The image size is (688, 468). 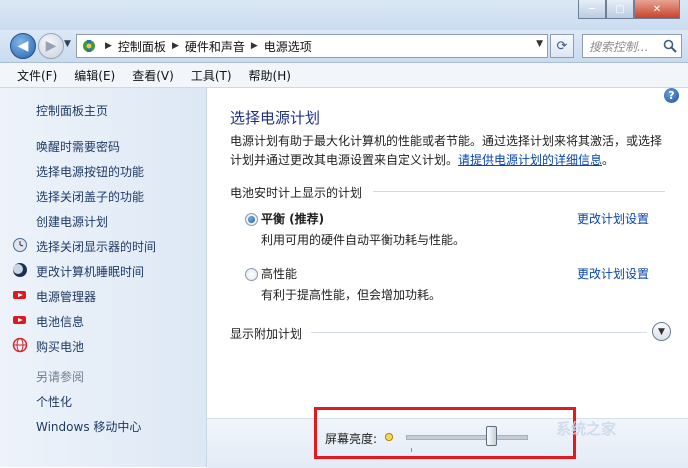 I want to click on plan-balanced-name: 平衡 (推荐), so click(x=292, y=218).